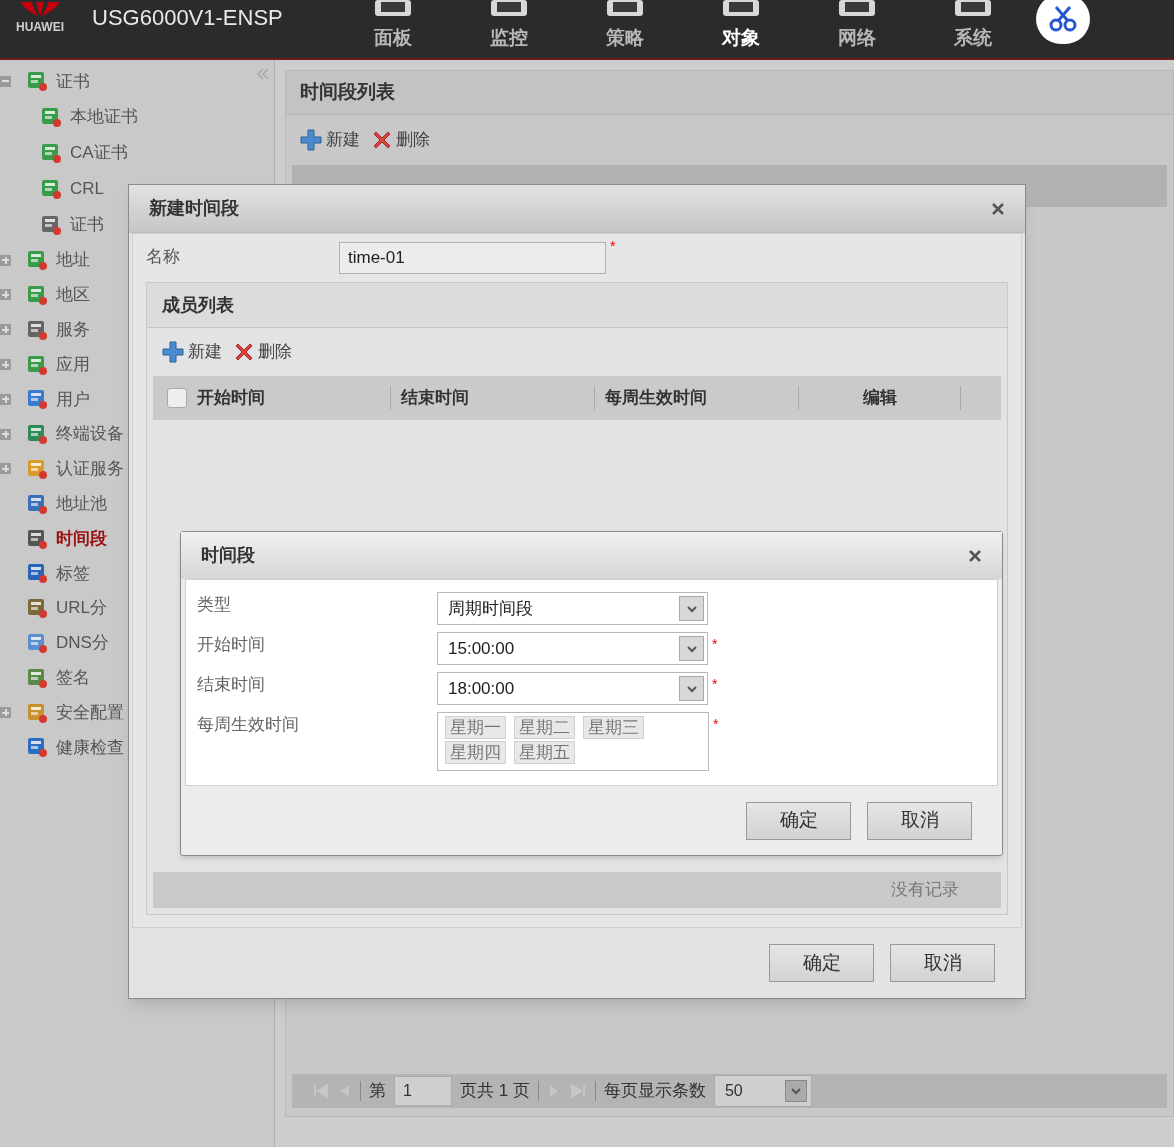 The height and width of the screenshot is (1147, 1174). What do you see at coordinates (263, 74) in the screenshot?
I see `collapse-sidebar-icon` at bounding box center [263, 74].